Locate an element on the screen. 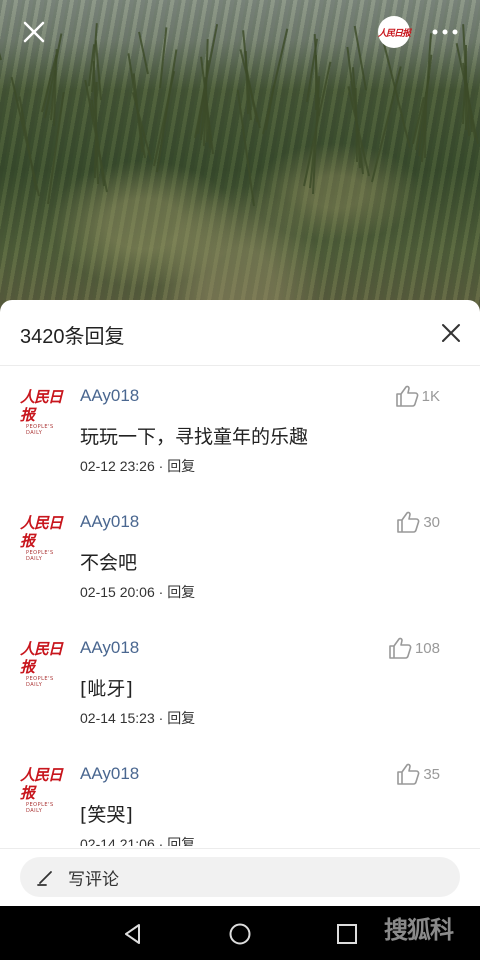  comment-meta: 02-15 20:06 · 回复 is located at coordinates (137, 592).